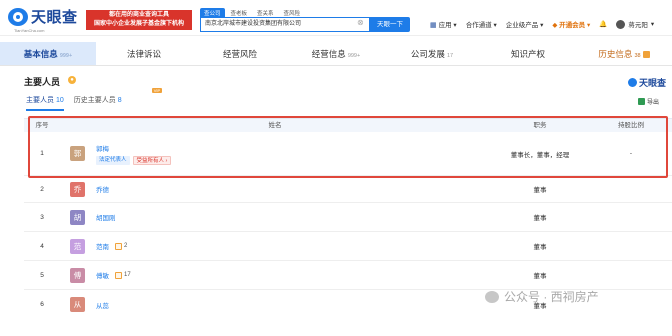 The image size is (672, 336). Describe the element at coordinates (348, 275) in the screenshot. I see `table-row: 5 傅 傅敏 17 董事` at that location.